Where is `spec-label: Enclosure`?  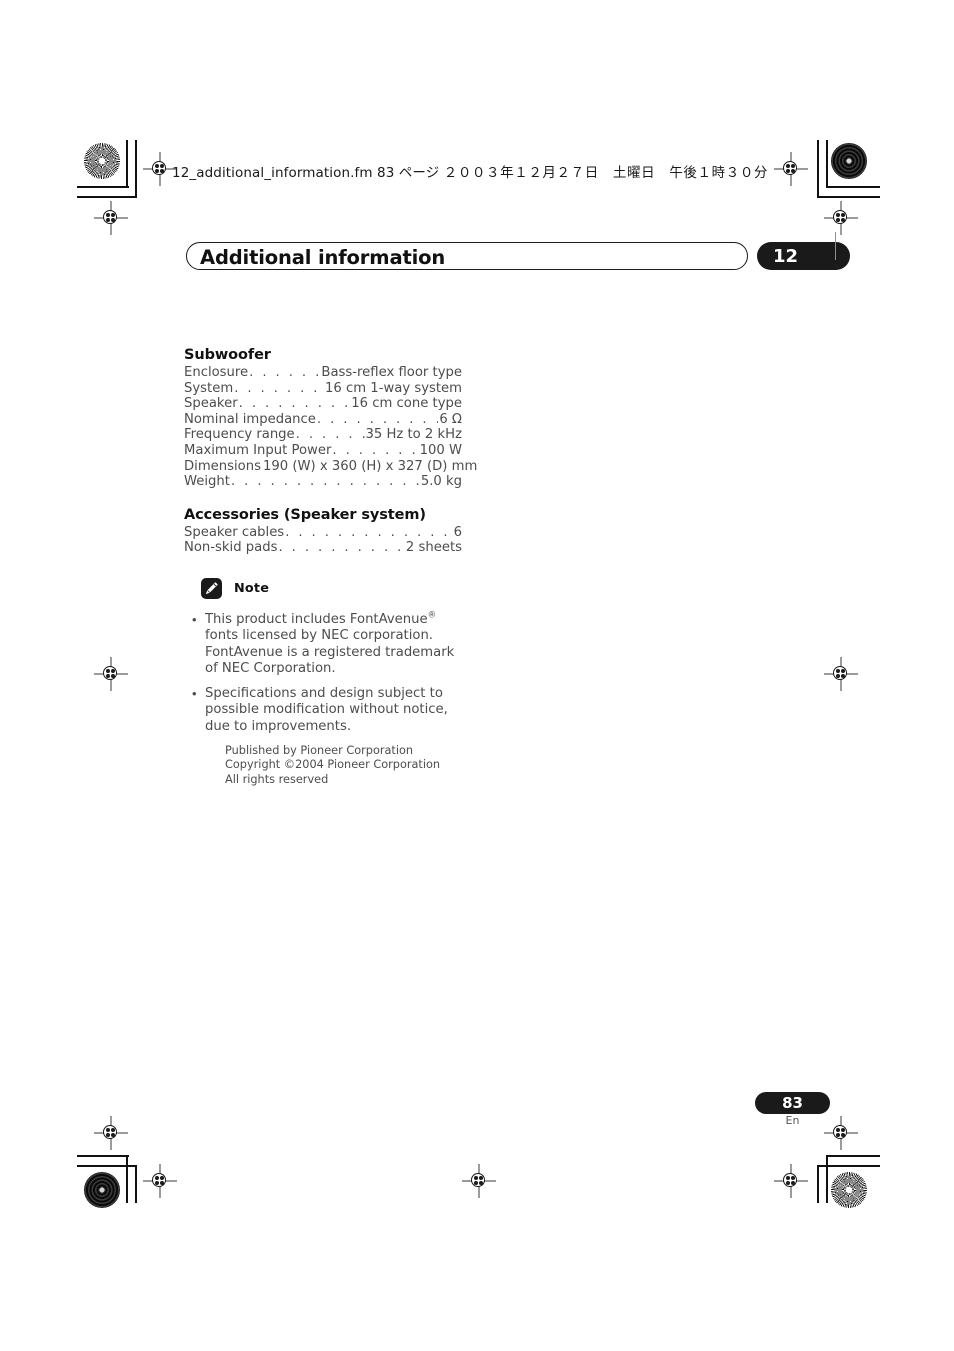
spec-label: Enclosure is located at coordinates (216, 372).